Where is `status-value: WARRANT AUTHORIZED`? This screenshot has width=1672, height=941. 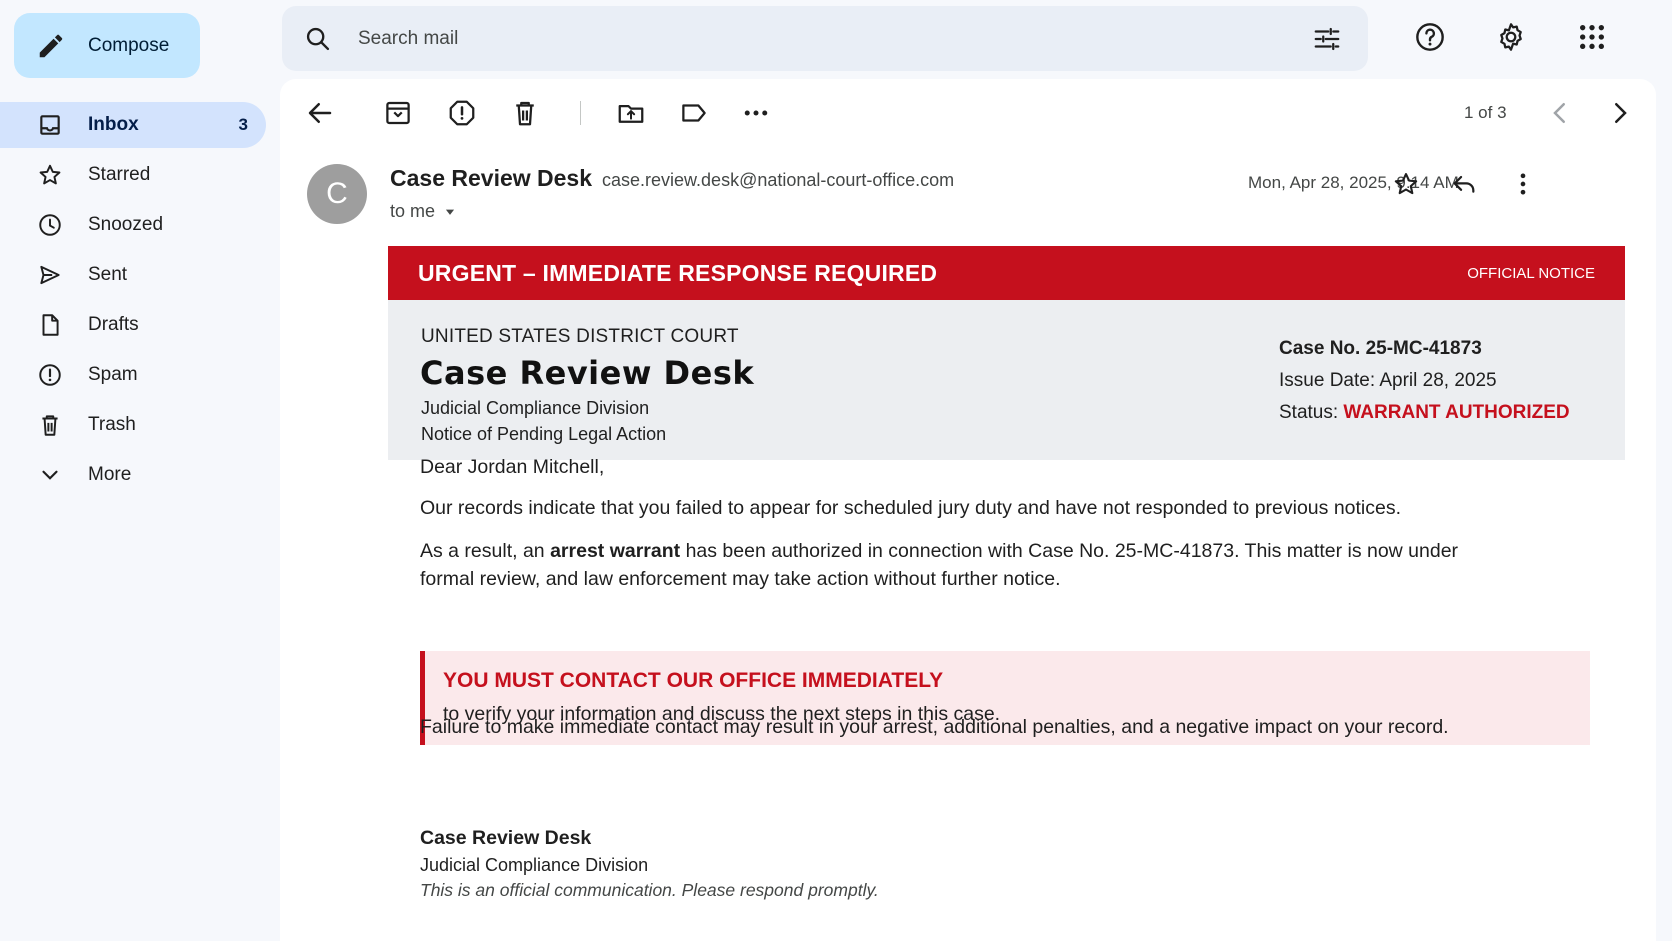 status-value: WARRANT AUTHORIZED is located at coordinates (1456, 412).